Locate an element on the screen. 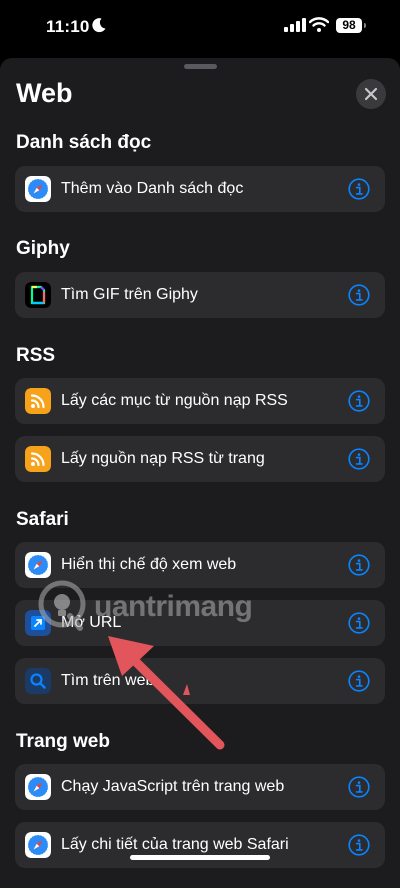  section-title-reading-list: Danh sách đọc is located at coordinates (84, 142).